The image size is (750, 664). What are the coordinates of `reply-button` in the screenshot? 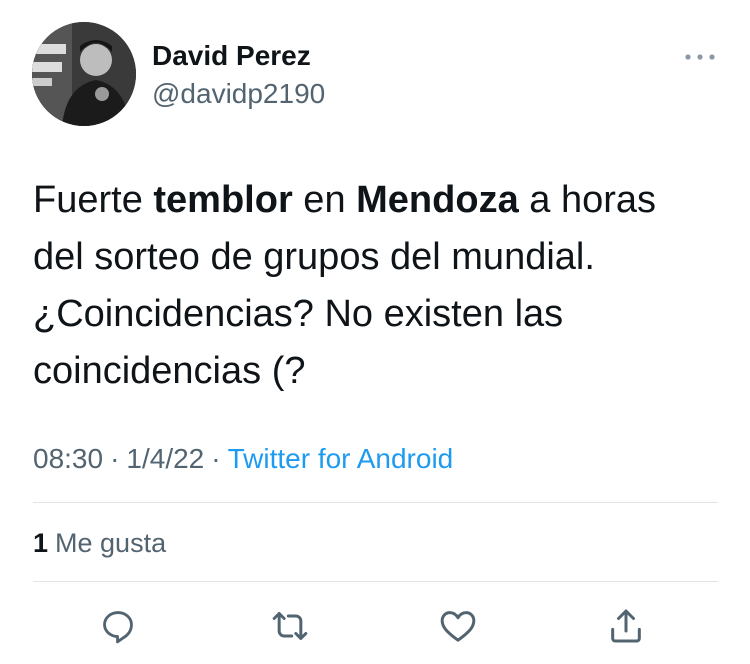 It's located at (118, 626).